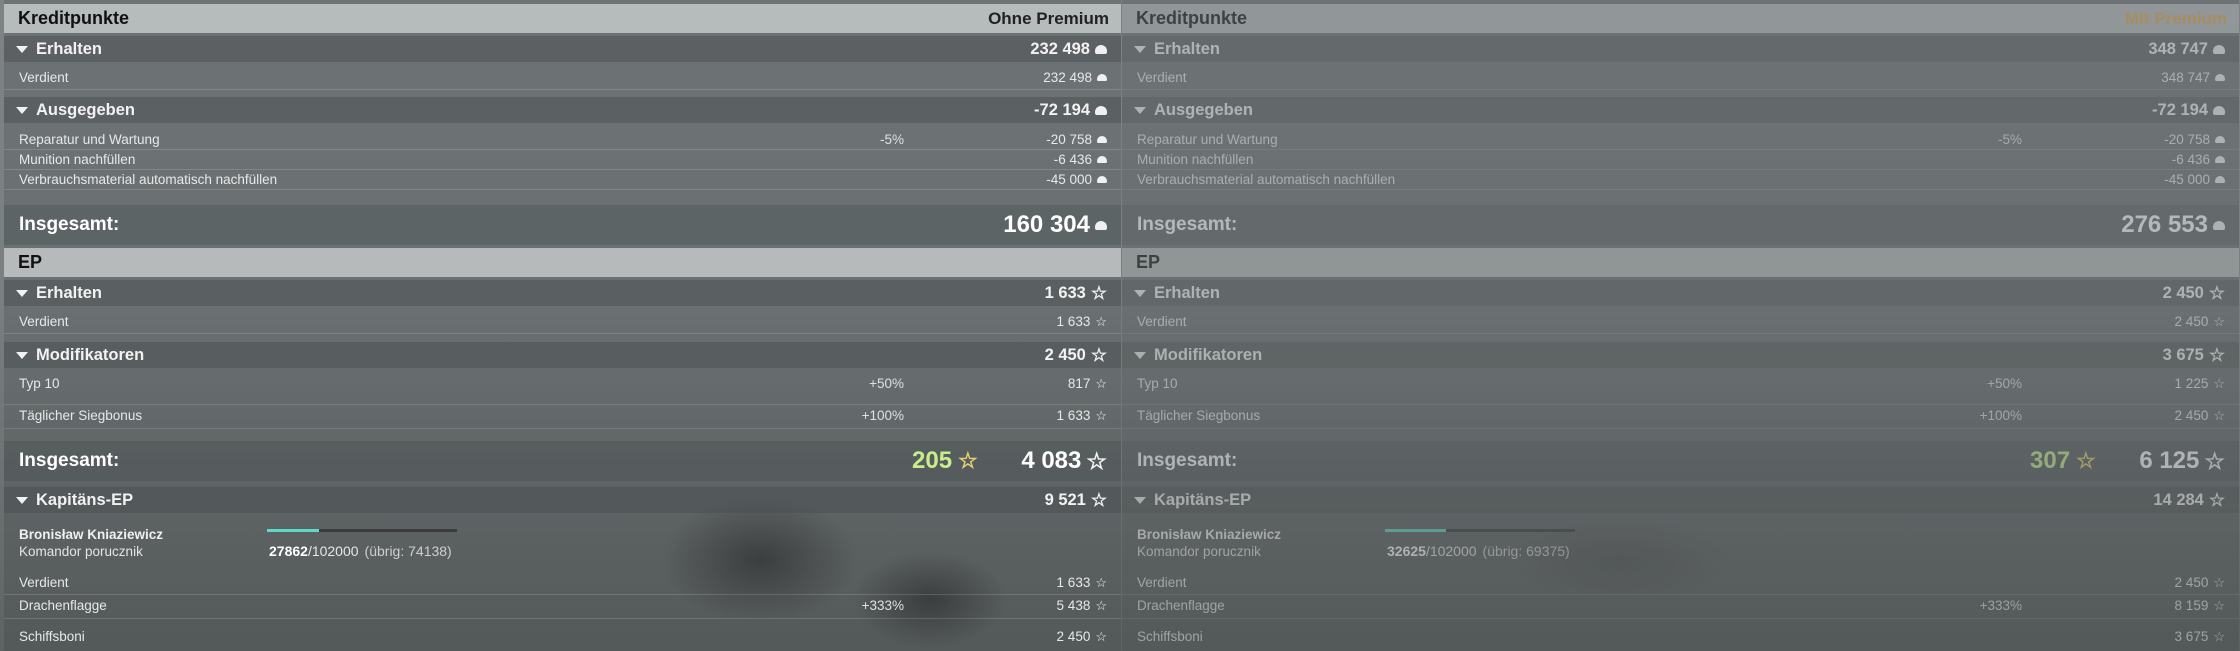 Image resolution: width=2240 pixels, height=651 pixels. Describe the element at coordinates (1680, 77) in the screenshot. I see `credits-earned-row: Verdient 348 747` at that location.